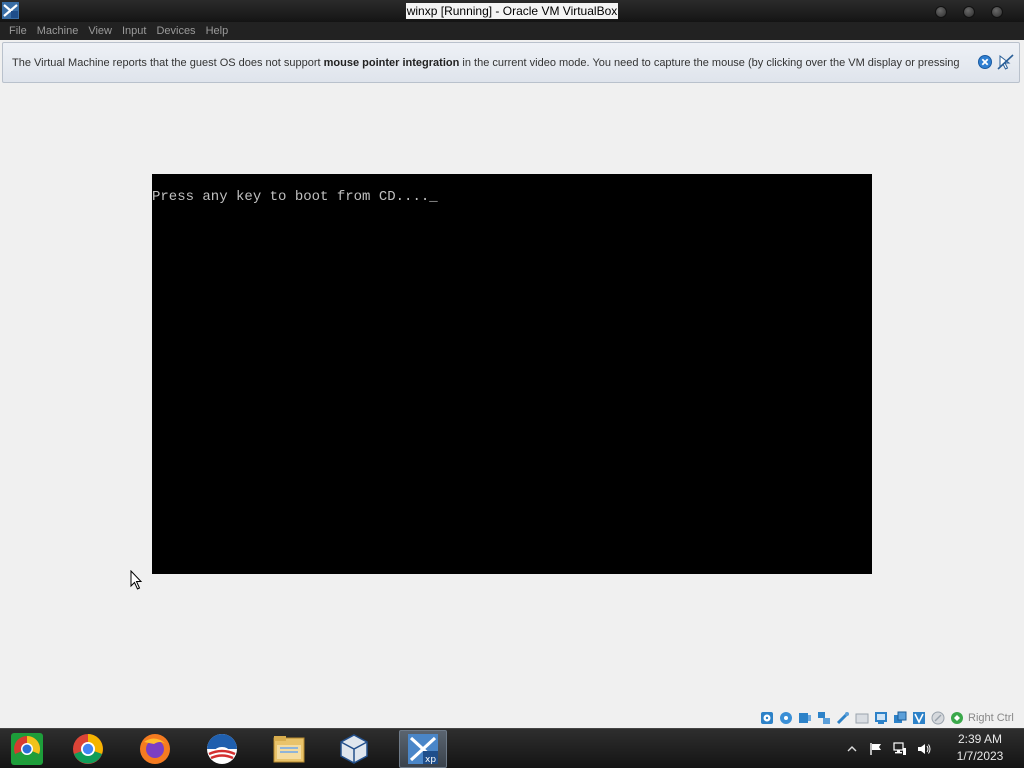 The image size is (1024, 768). Describe the element at coordinates (881, 718) in the screenshot. I see `display-icon` at that location.